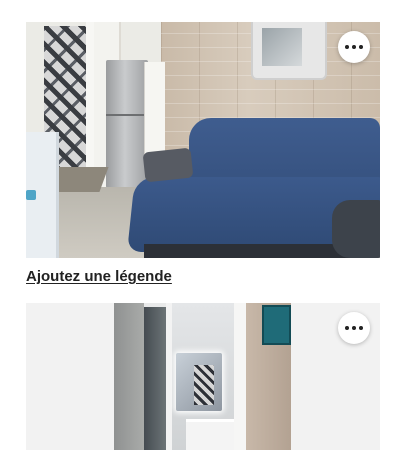 Image resolution: width=405 pixels, height=450 pixels. Describe the element at coordinates (212, 434) in the screenshot. I see `sink-vanity` at that location.